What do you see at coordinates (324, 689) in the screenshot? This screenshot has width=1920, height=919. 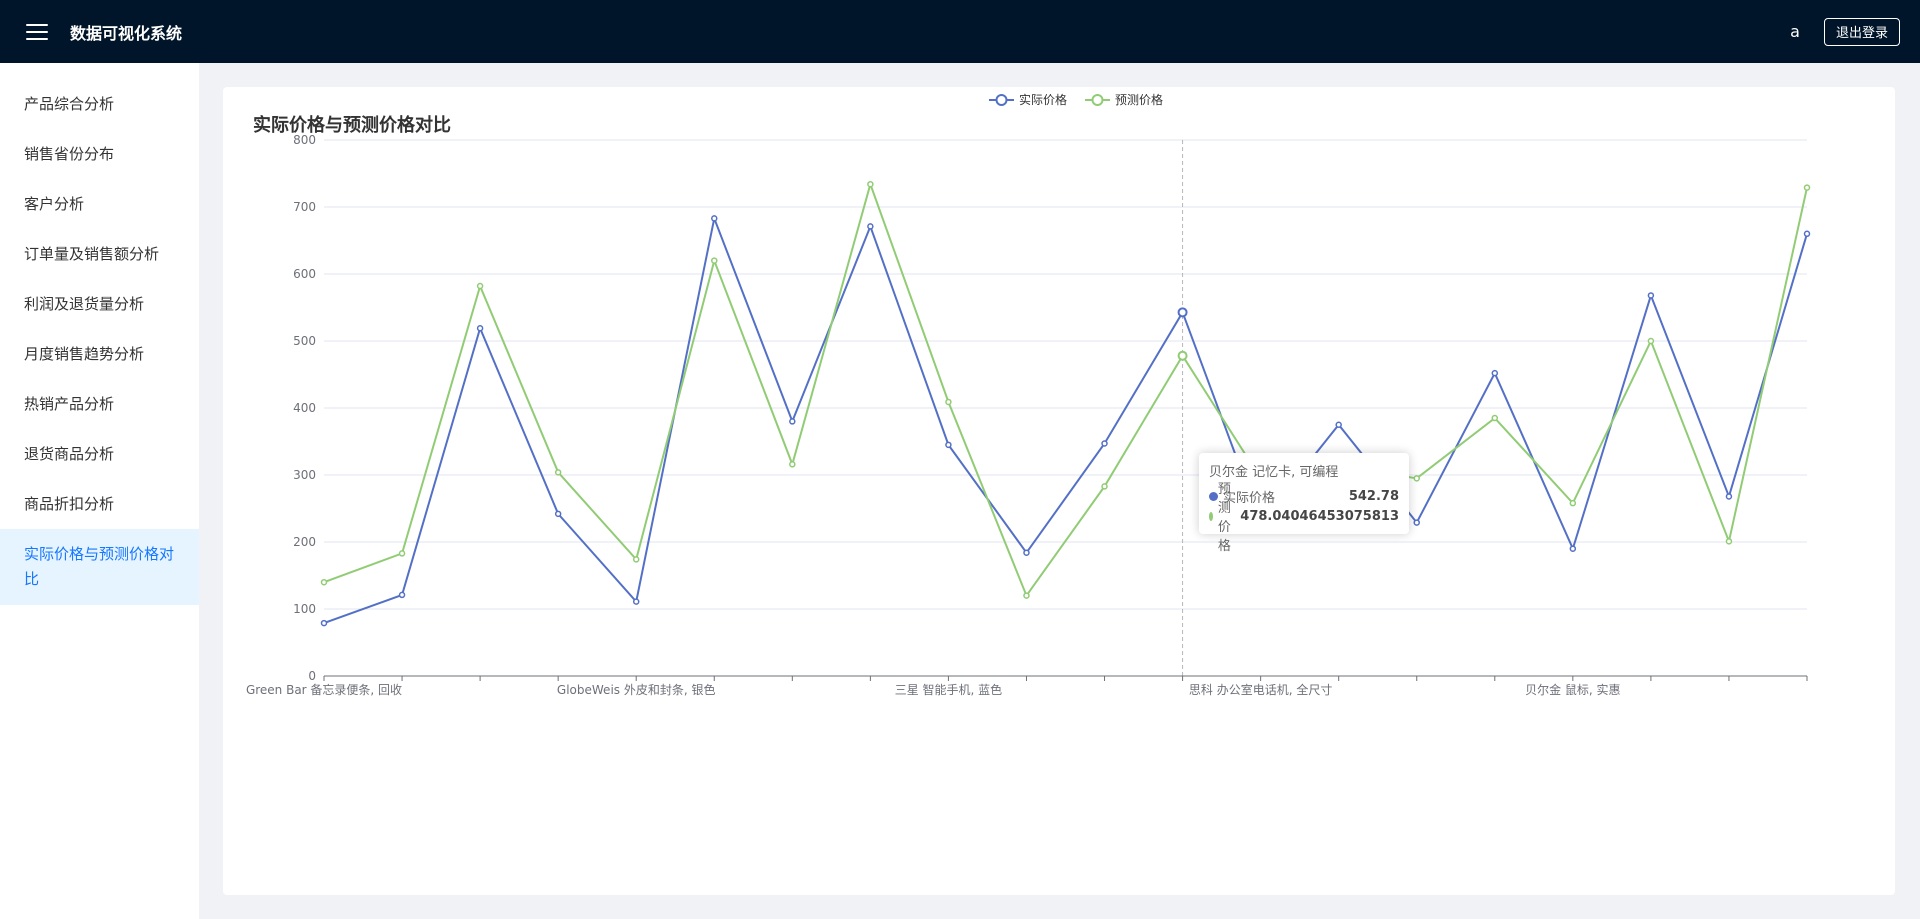 I see `x-tick-label: Green Bar 备忘录便条, 回收` at bounding box center [324, 689].